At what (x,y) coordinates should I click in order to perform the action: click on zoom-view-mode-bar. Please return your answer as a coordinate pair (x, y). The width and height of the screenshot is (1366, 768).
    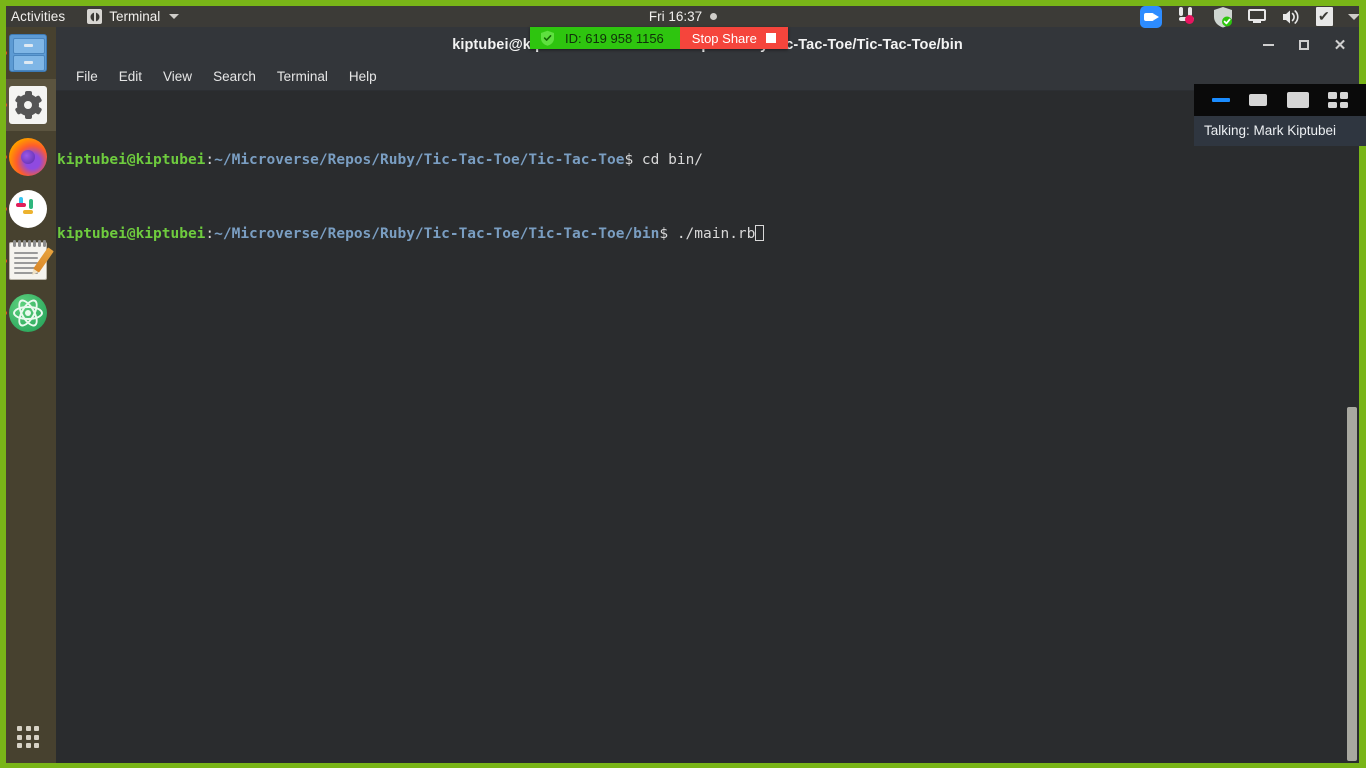
    Looking at the image, I should click on (1280, 100).